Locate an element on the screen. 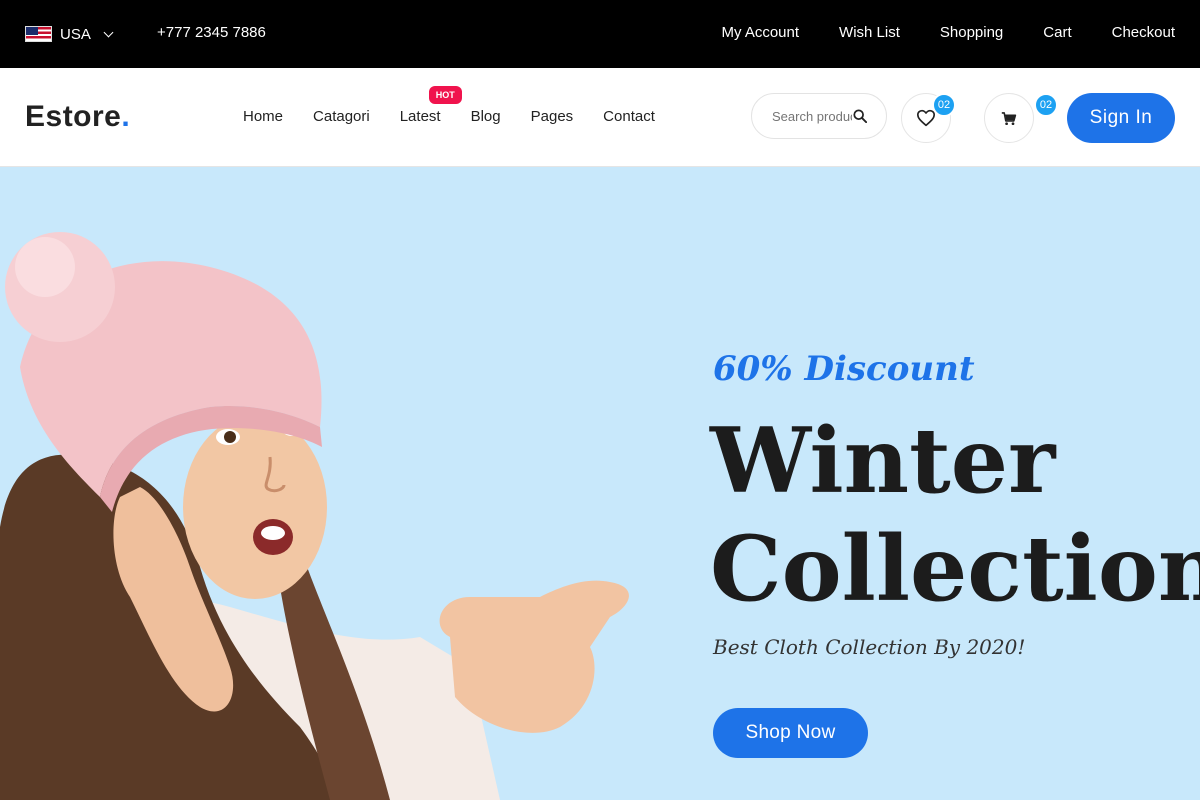  search-icon is located at coordinates (860, 116).